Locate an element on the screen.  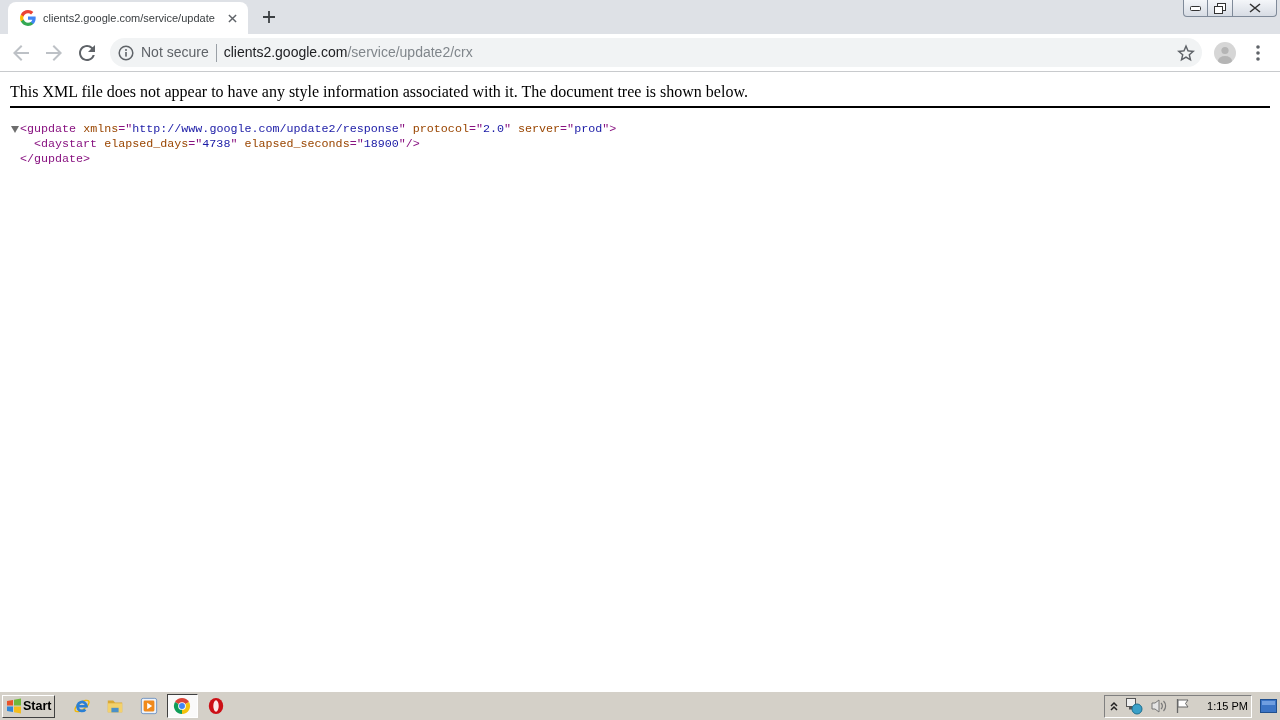
menu-icon is located at coordinates (1258, 52).